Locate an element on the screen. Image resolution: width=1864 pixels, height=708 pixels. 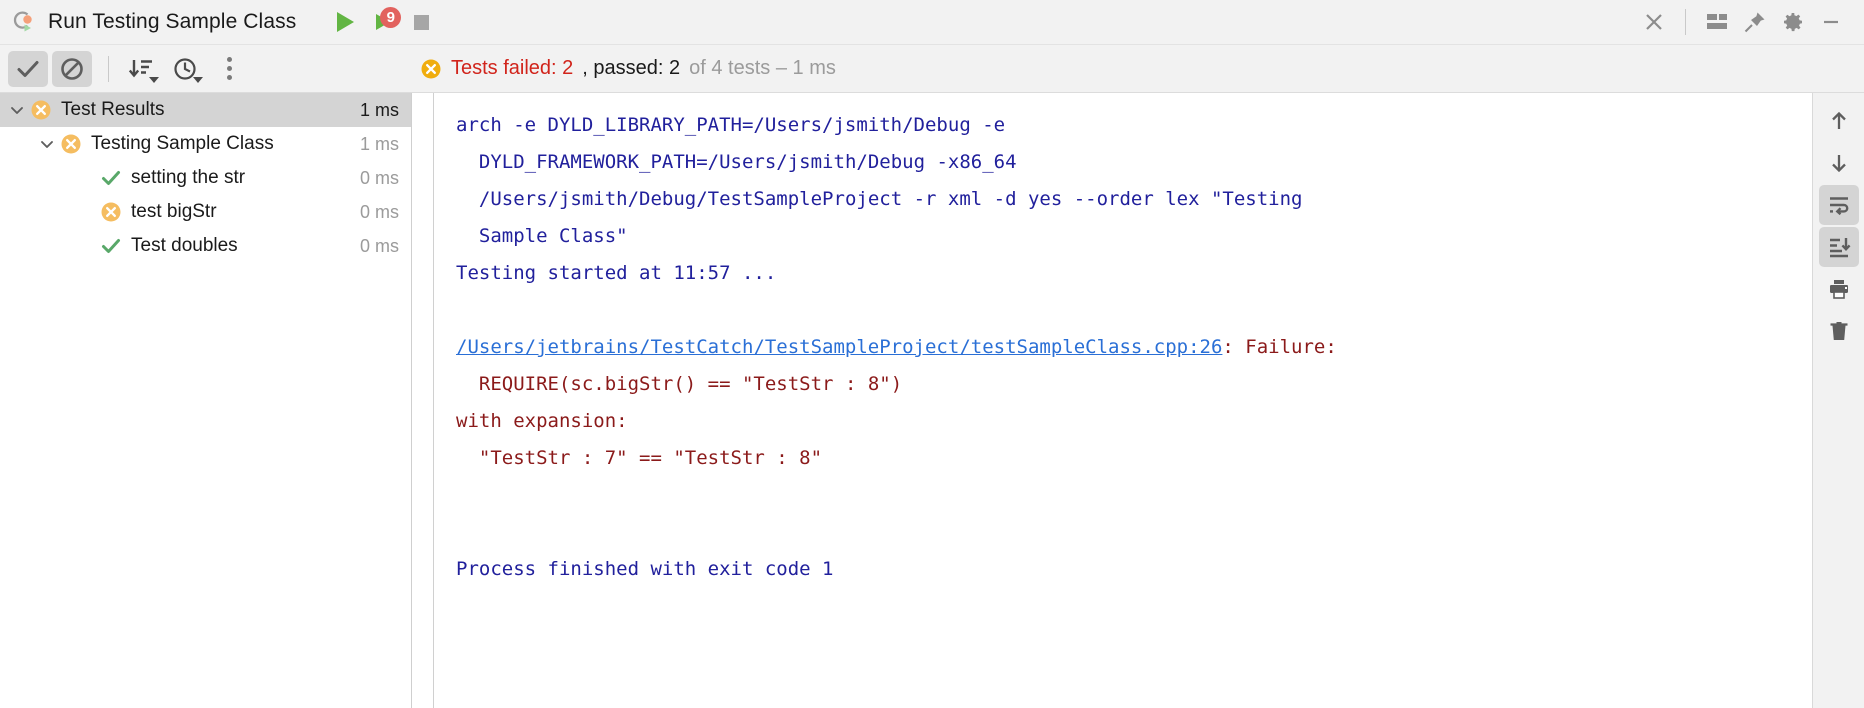
test-tree-label: Testing Sample Class is located at coordinates (182, 143).